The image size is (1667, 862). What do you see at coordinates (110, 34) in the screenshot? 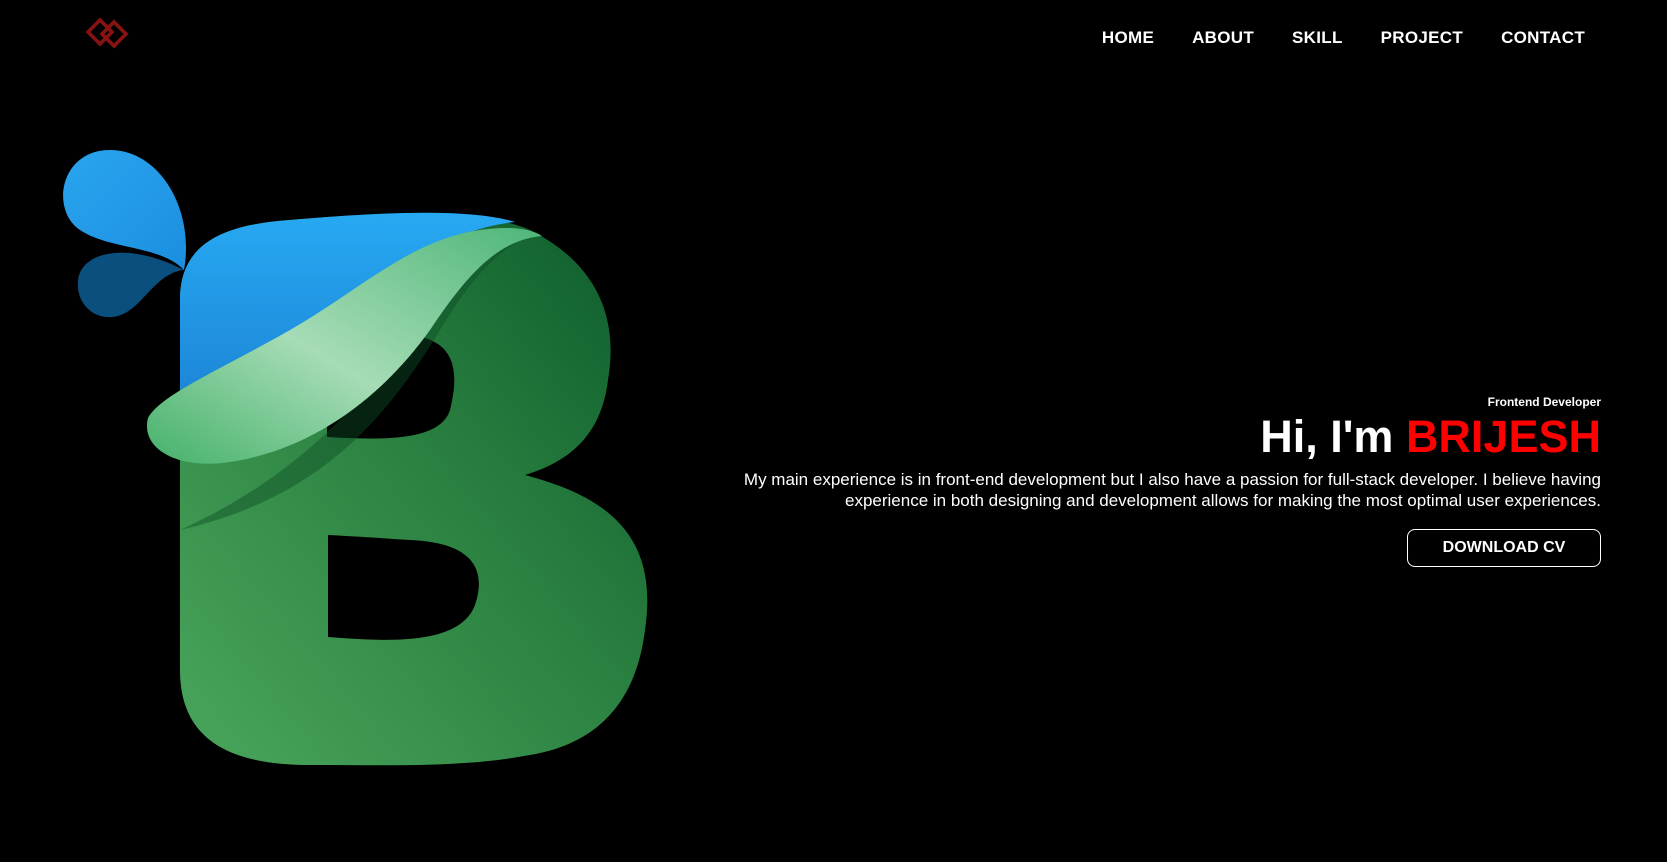
I see `diamond-chain-logo-icon` at bounding box center [110, 34].